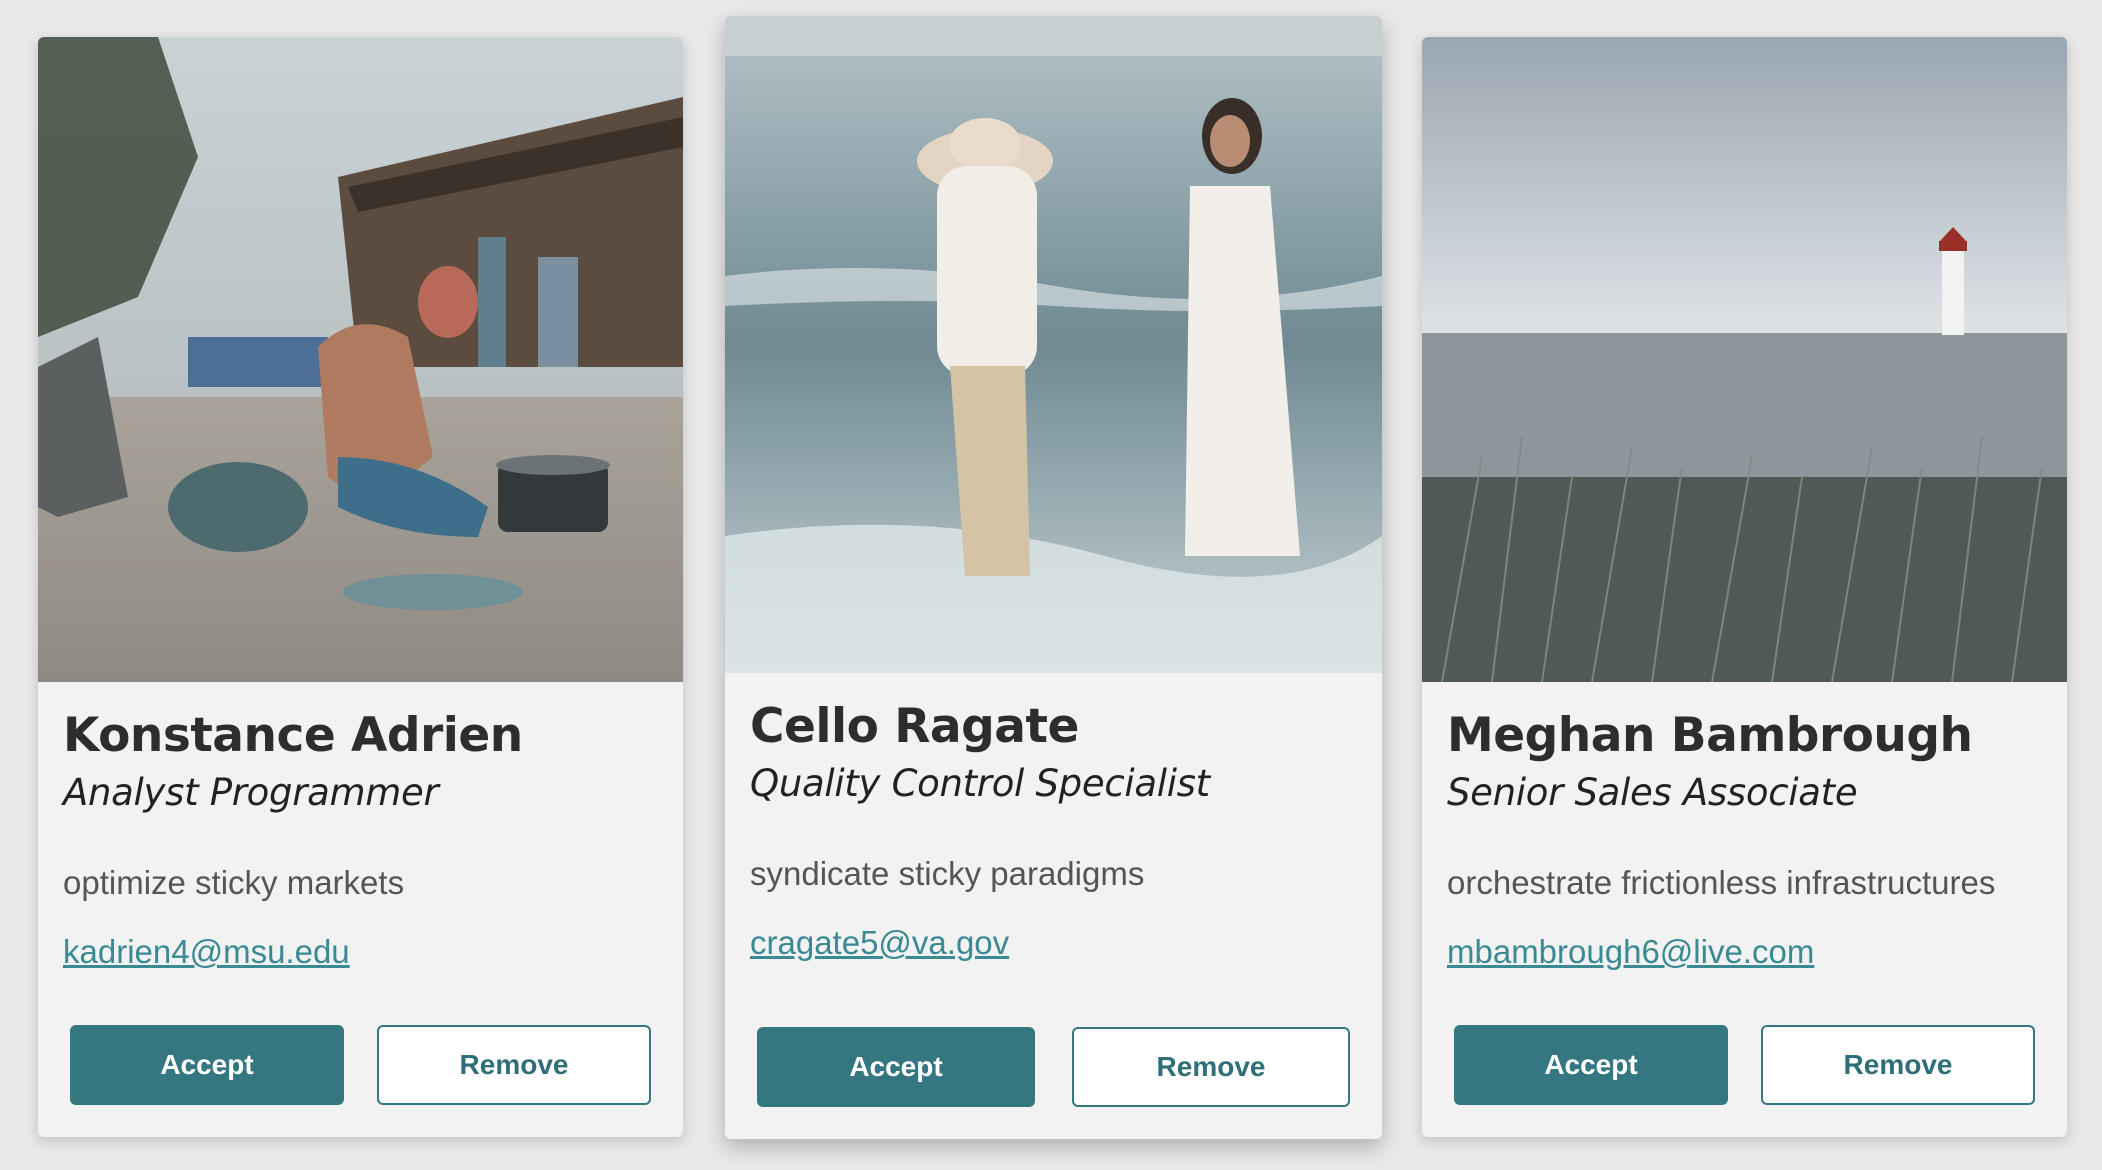 The image size is (2102, 1170). What do you see at coordinates (206, 952) in the screenshot?
I see `profile-email-link: kadrien4@msu.edu` at bounding box center [206, 952].